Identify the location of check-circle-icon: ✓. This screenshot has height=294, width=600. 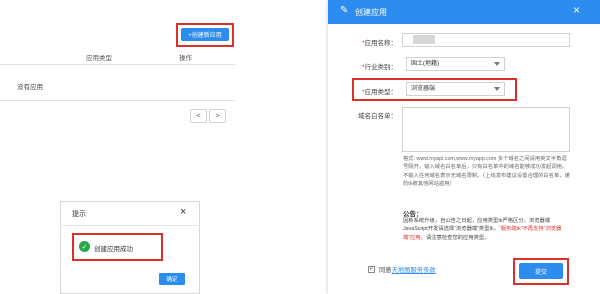
(84, 246).